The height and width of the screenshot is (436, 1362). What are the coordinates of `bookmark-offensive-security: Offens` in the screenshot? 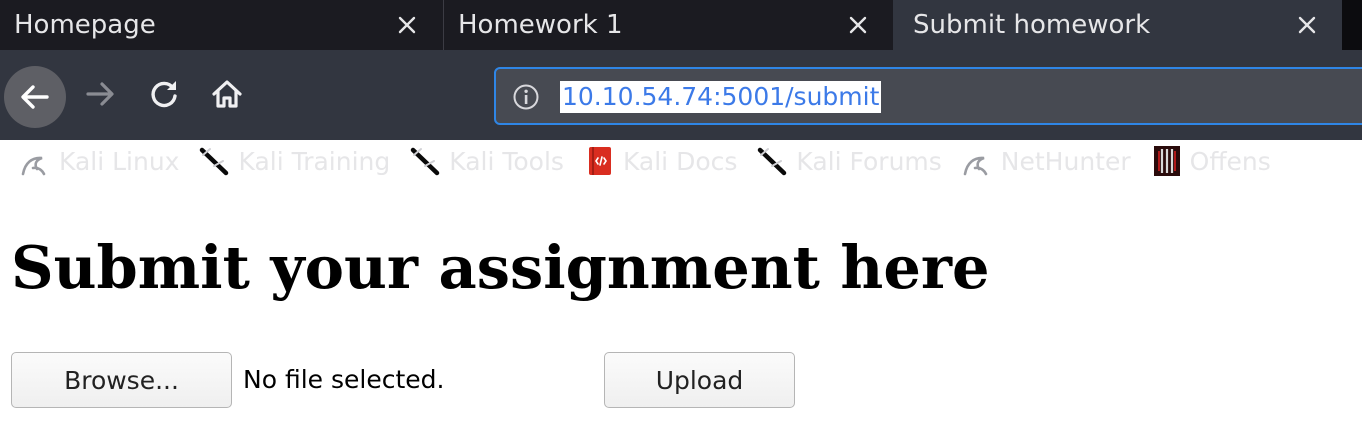 It's located at (1211, 161).